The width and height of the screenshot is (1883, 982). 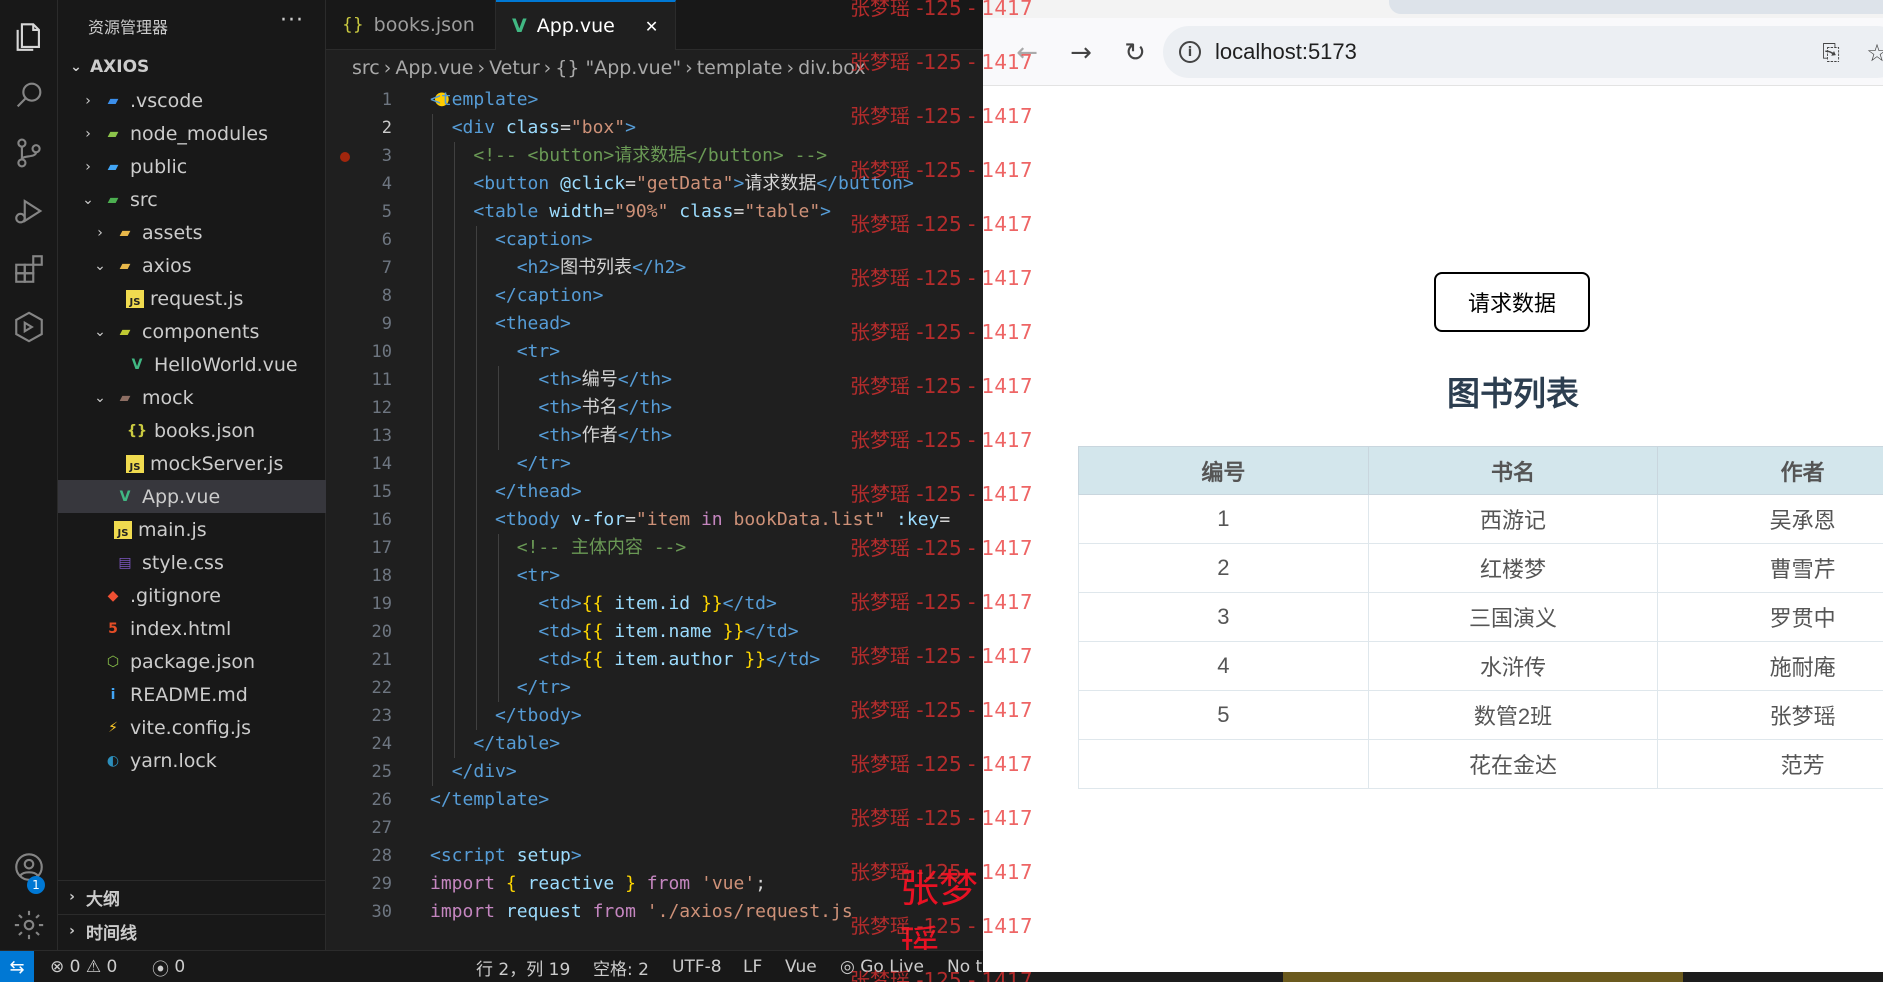 What do you see at coordinates (192, 628) in the screenshot?
I see `tree-item: 5 index.html` at bounding box center [192, 628].